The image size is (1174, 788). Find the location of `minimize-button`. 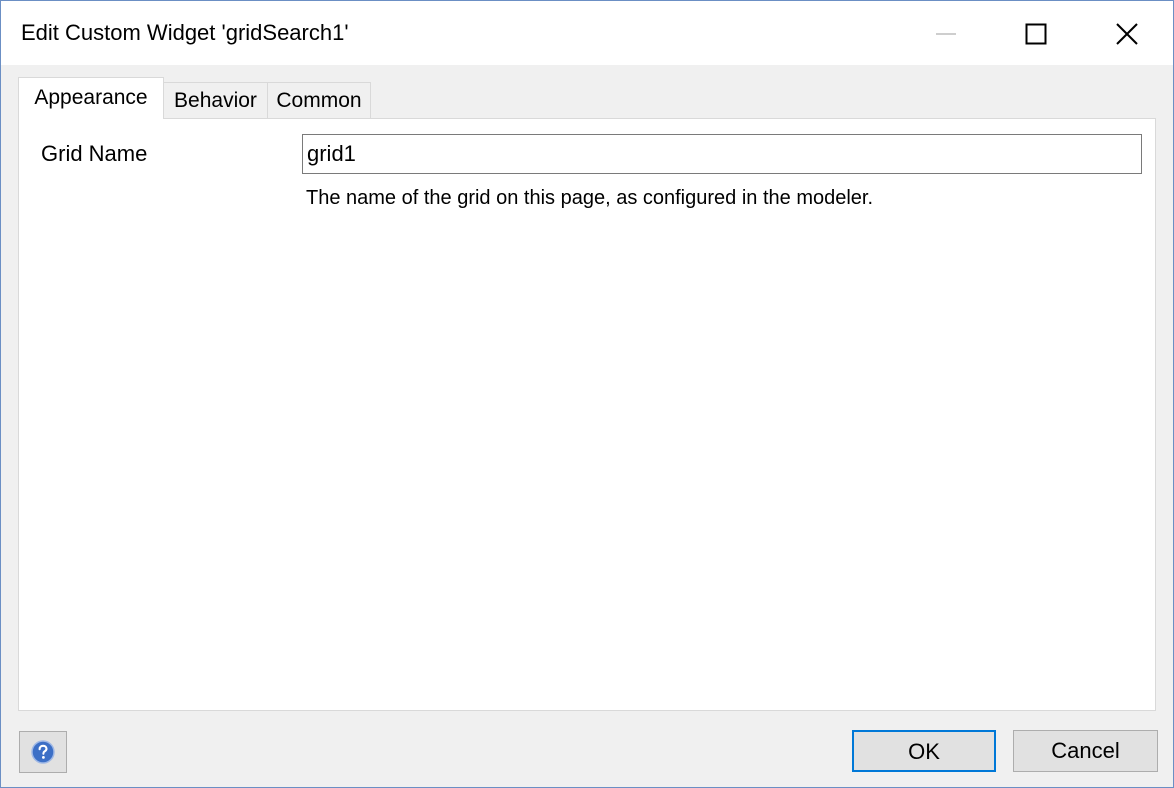

minimize-button is located at coordinates (946, 33).